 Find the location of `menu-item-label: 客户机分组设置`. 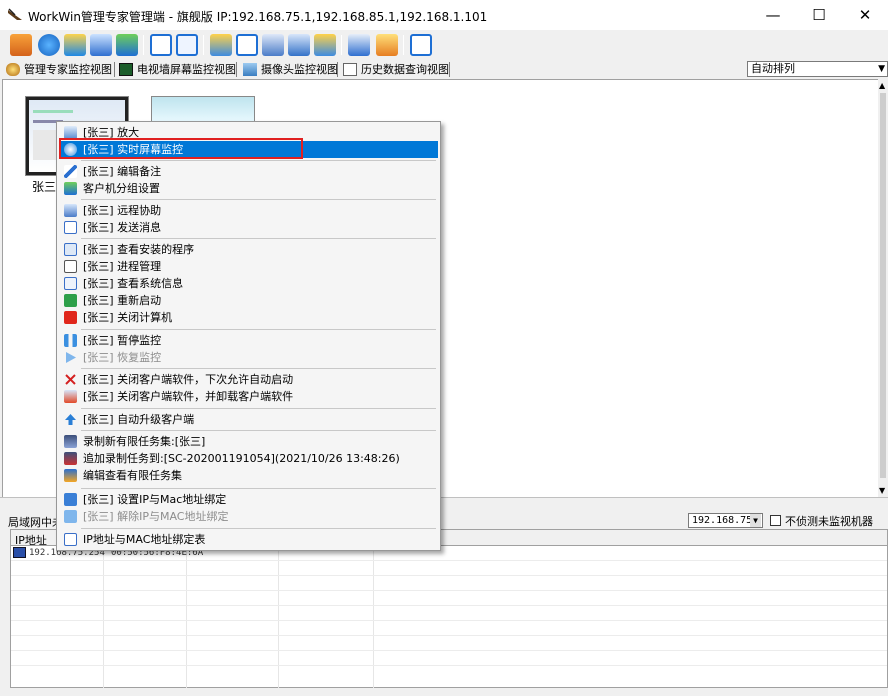

menu-item-label: 客户机分组设置 is located at coordinates (121, 188).